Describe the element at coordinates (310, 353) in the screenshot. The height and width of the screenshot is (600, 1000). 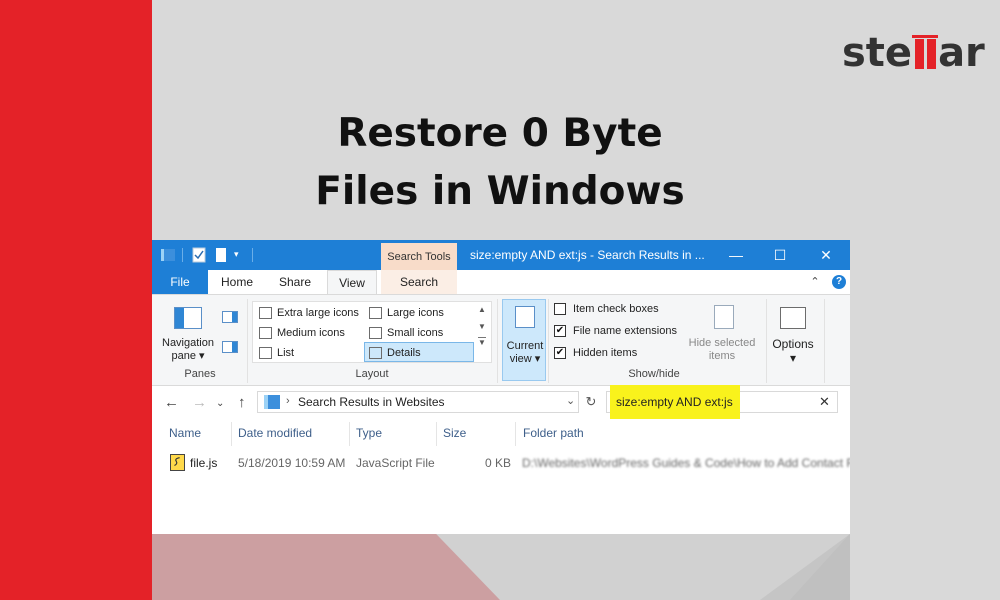
I see `layout-list: List` at that location.